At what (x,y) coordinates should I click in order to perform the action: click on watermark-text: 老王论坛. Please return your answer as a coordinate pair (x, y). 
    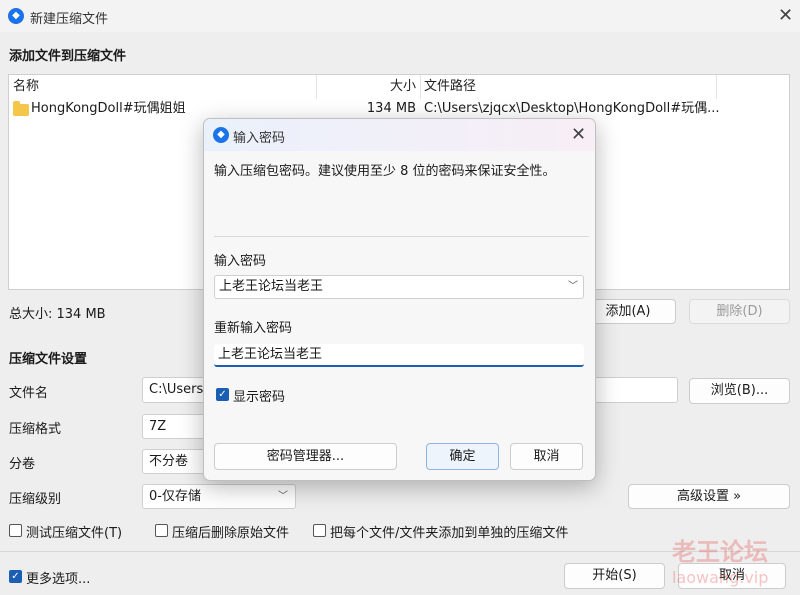
    Looking at the image, I should click on (720, 552).